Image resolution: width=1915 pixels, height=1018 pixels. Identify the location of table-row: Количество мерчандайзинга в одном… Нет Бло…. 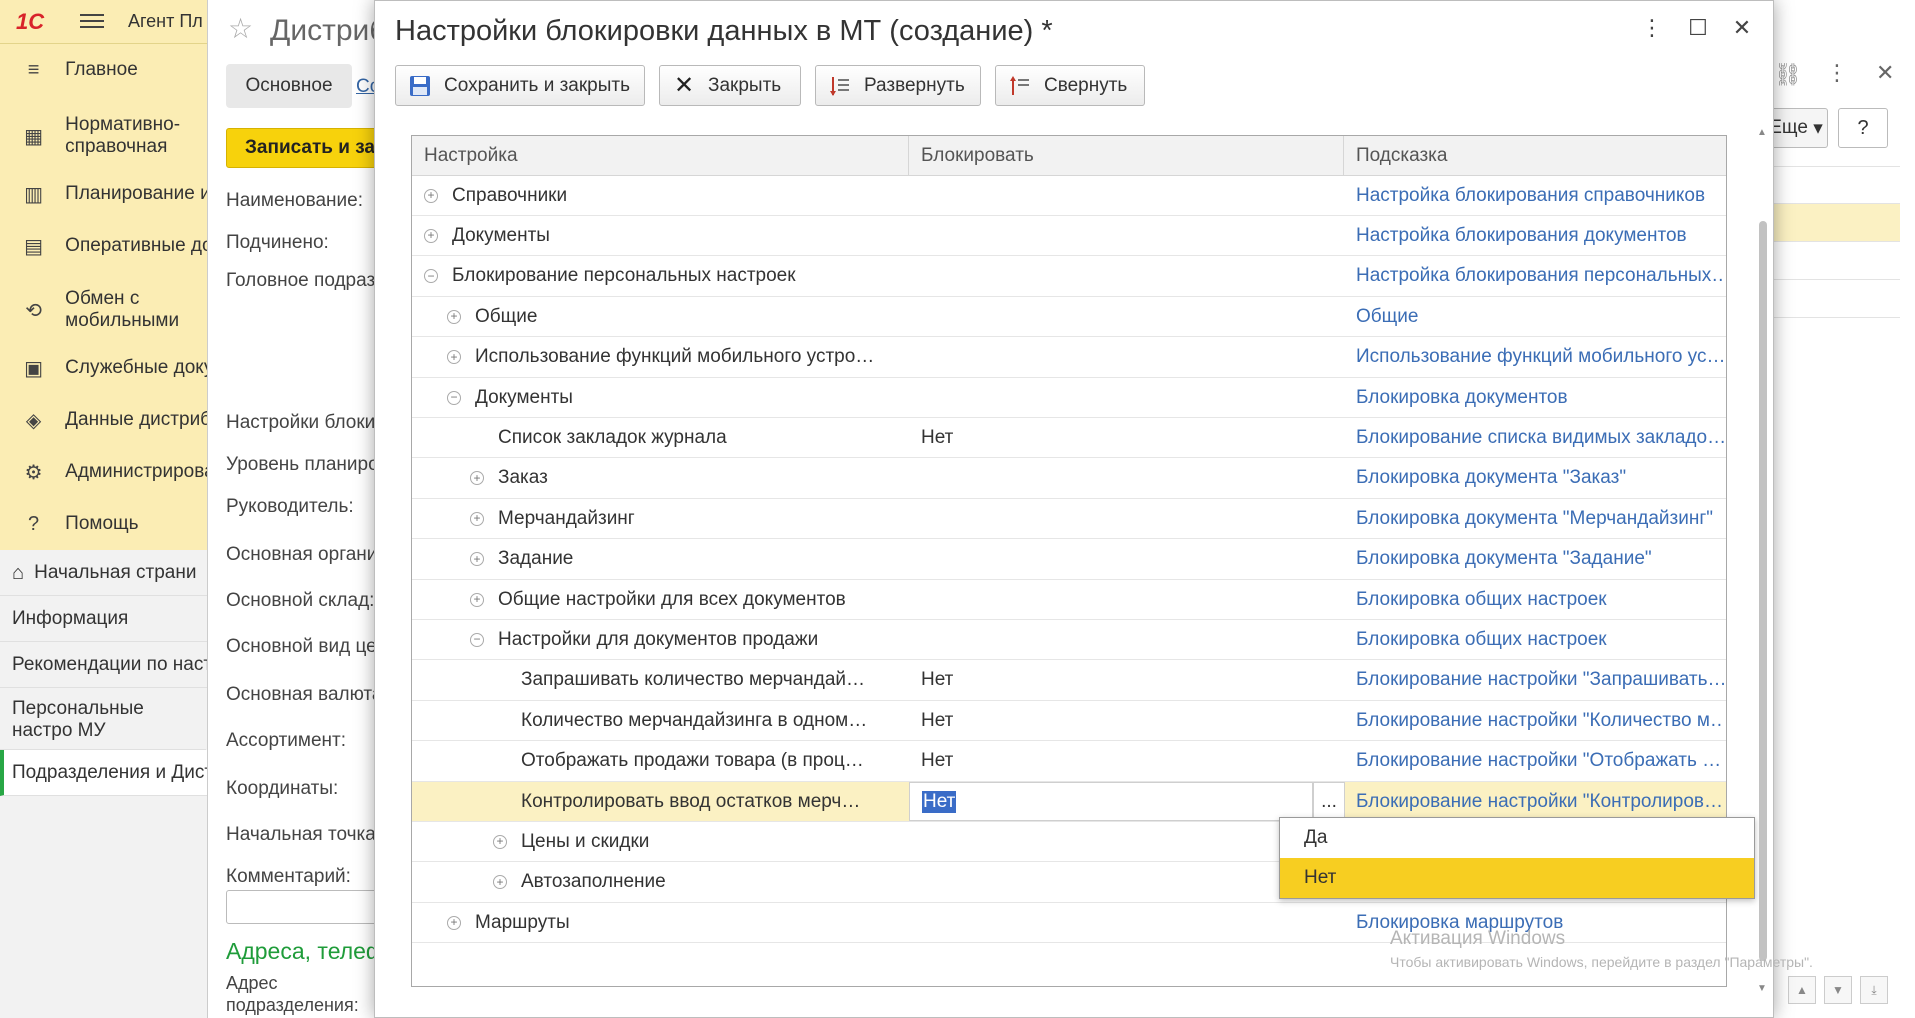
(1069, 721).